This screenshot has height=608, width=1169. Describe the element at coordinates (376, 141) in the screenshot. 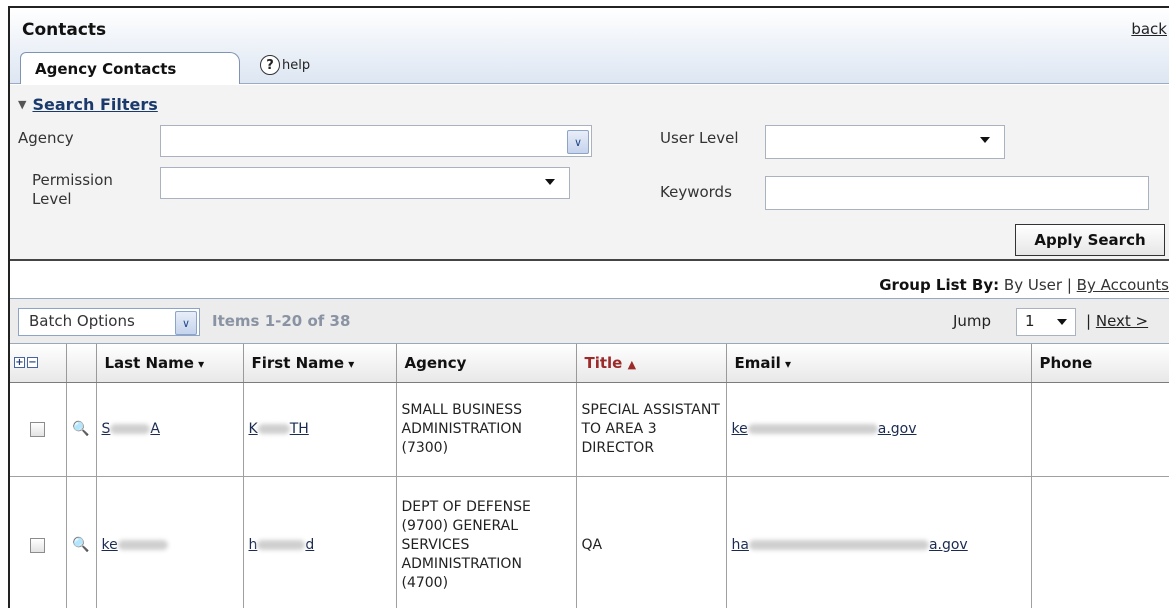

I see `agency-combo: ∨` at that location.